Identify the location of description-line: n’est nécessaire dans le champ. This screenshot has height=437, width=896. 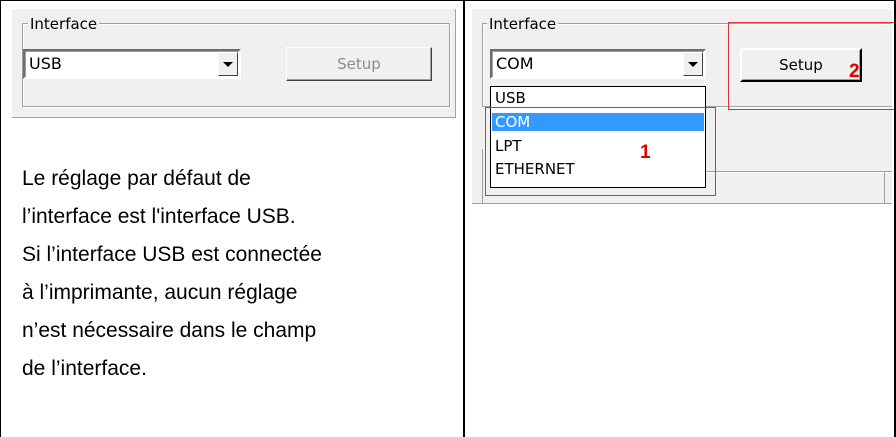
(169, 330).